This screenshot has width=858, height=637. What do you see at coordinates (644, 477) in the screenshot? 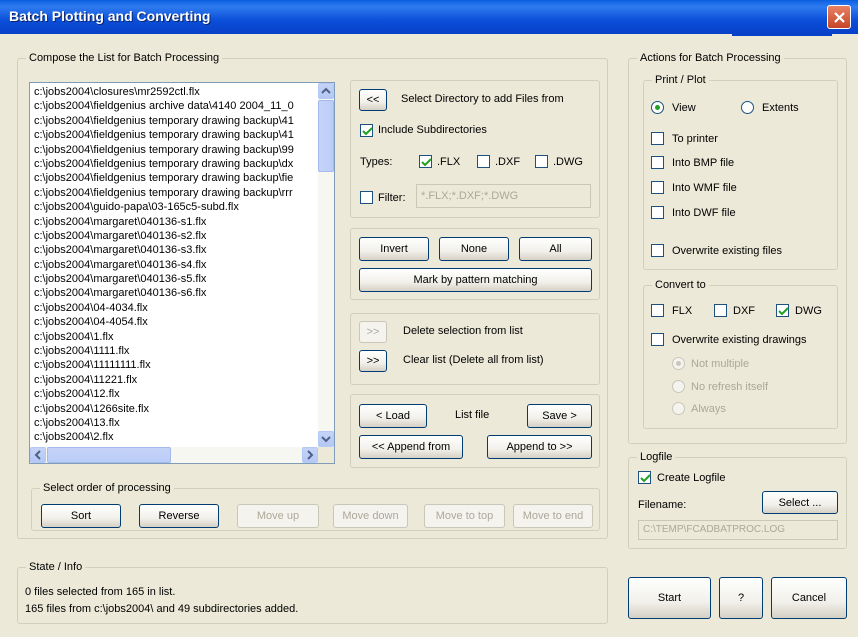
I see `create-logfile-checkbox` at bounding box center [644, 477].